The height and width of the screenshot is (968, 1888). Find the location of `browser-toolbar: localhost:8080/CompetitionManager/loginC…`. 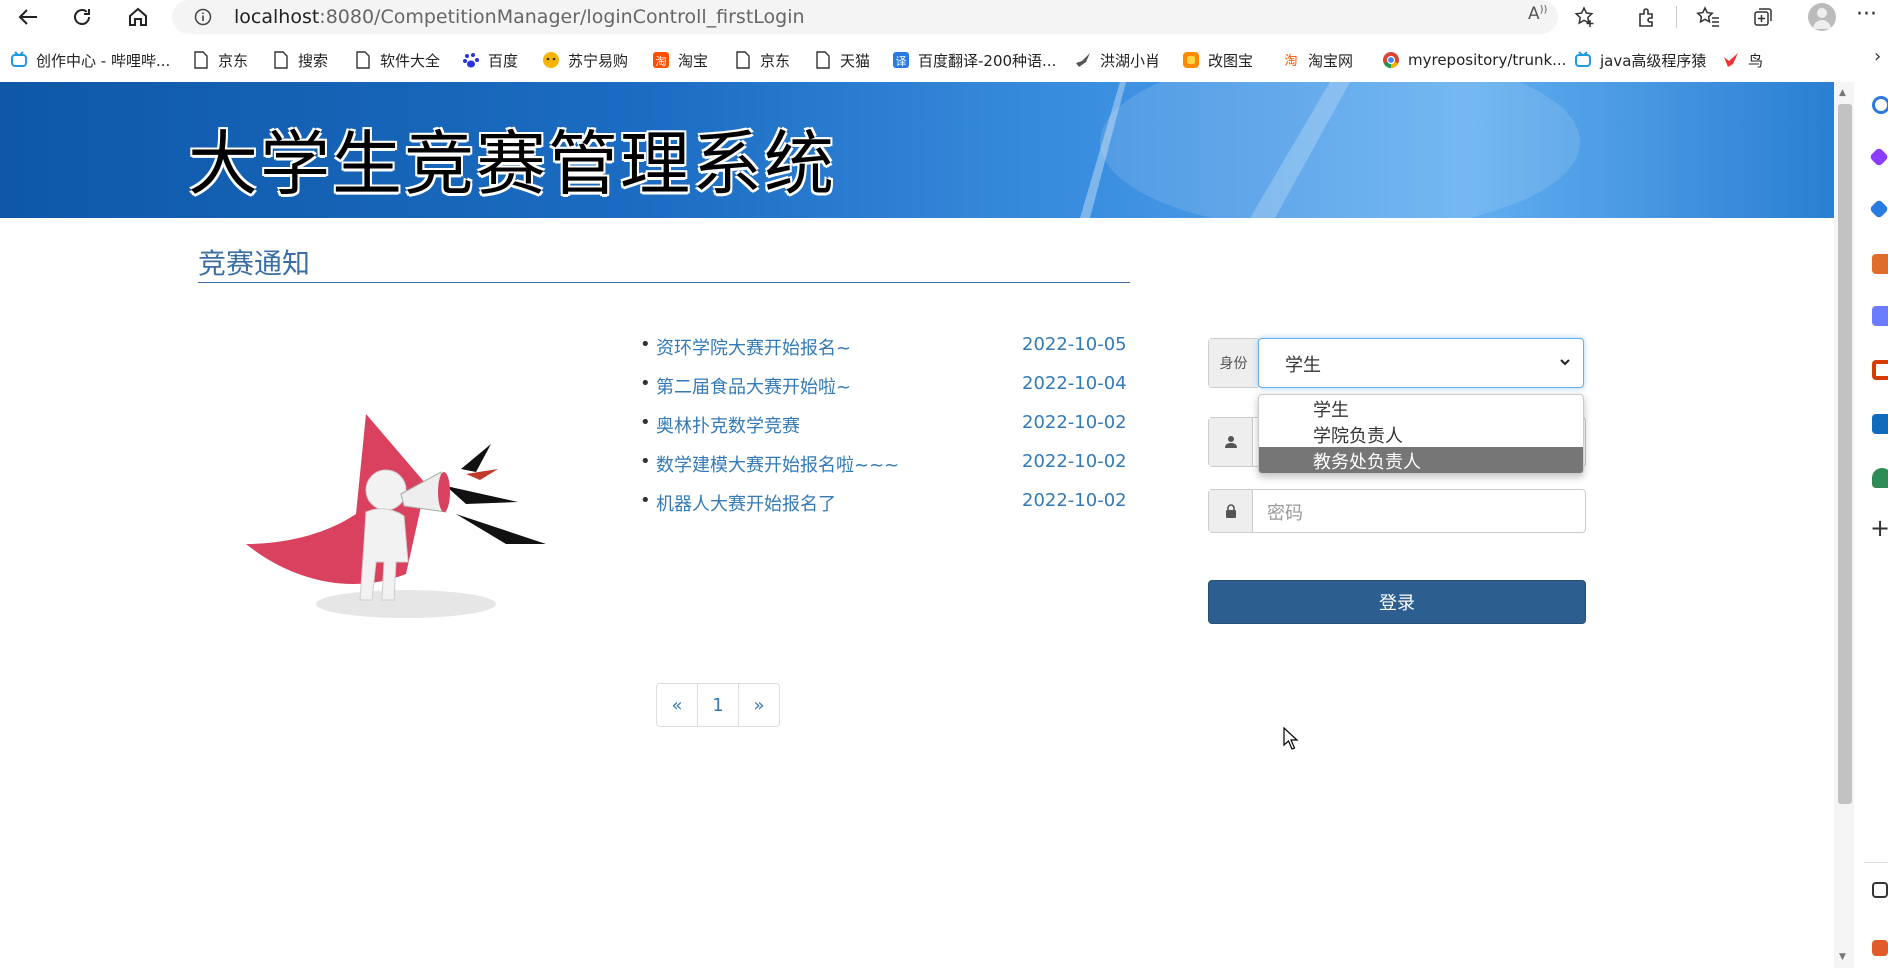

browser-toolbar: localhost:8080/CompetitionManager/loginC… is located at coordinates (944, 17).